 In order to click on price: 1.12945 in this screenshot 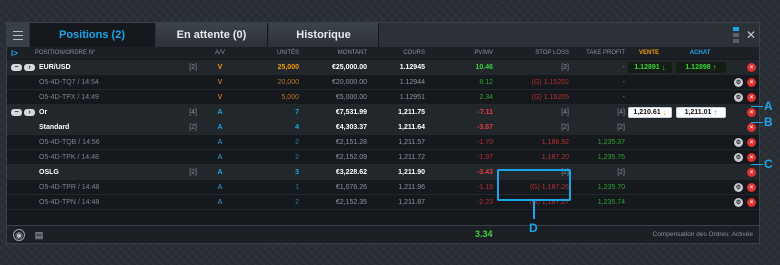, I will do `click(412, 67)`.